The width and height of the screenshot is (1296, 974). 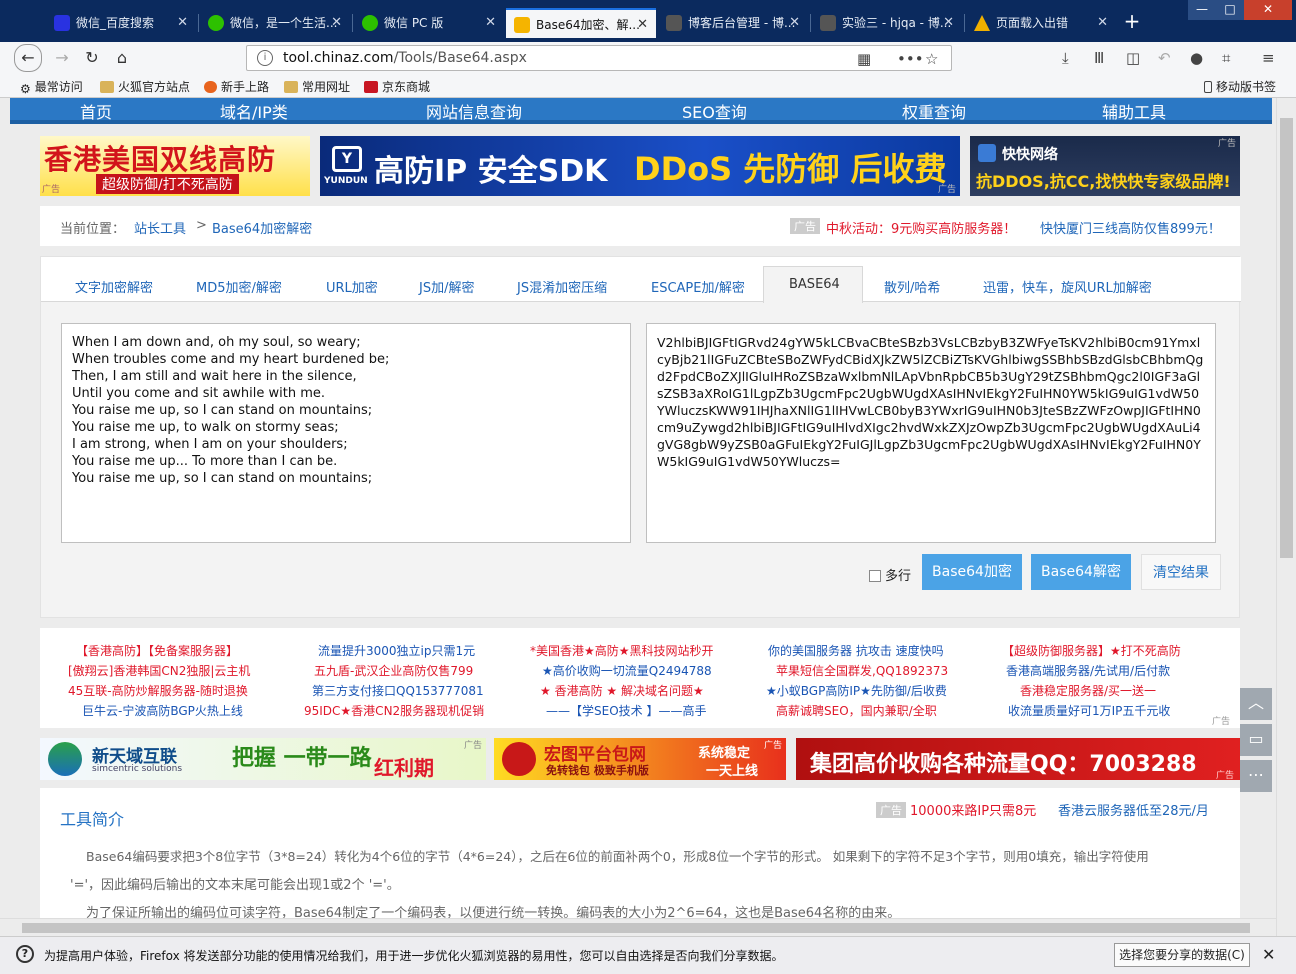 I want to click on chat-icon: ●, so click(x=1196, y=58).